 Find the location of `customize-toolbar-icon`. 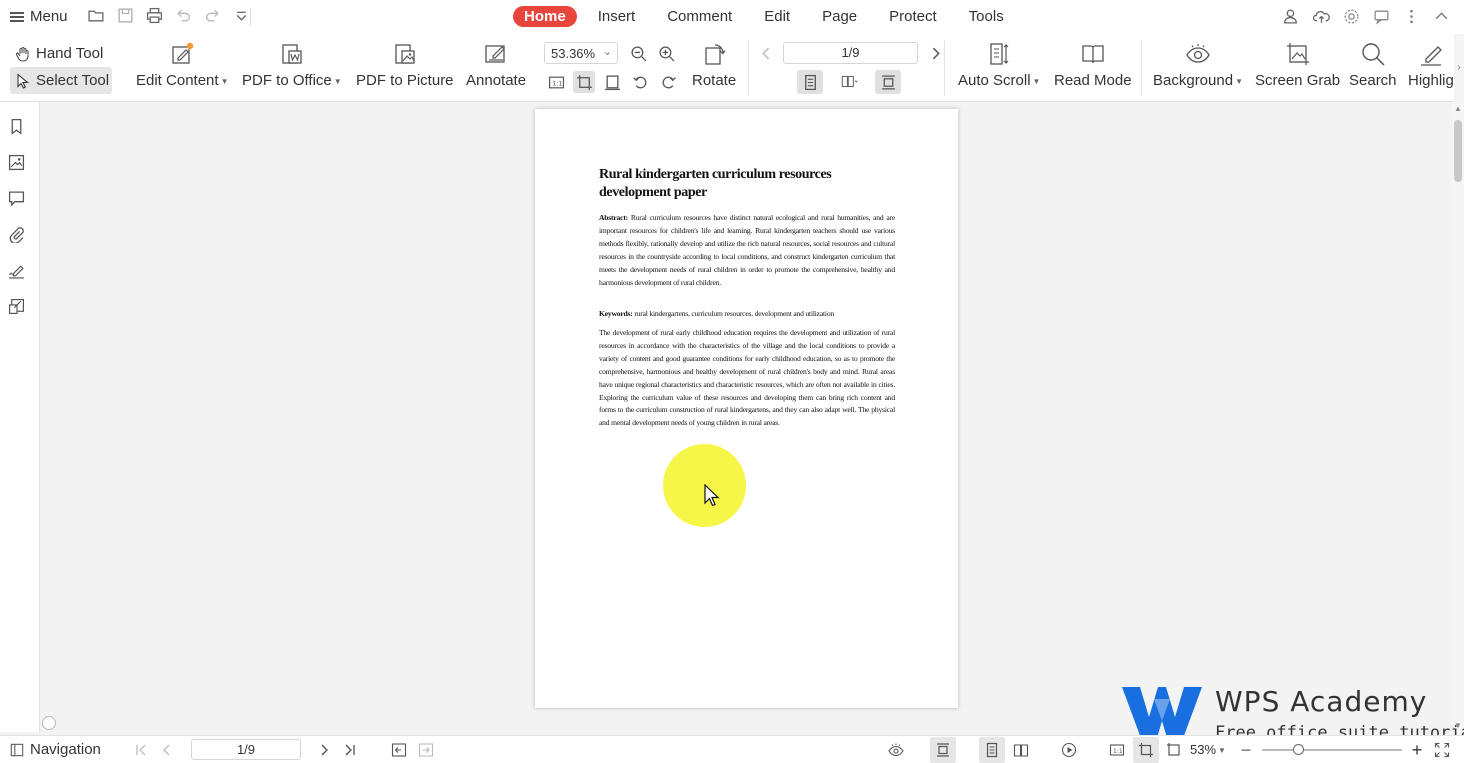

customize-toolbar-icon is located at coordinates (241, 15).